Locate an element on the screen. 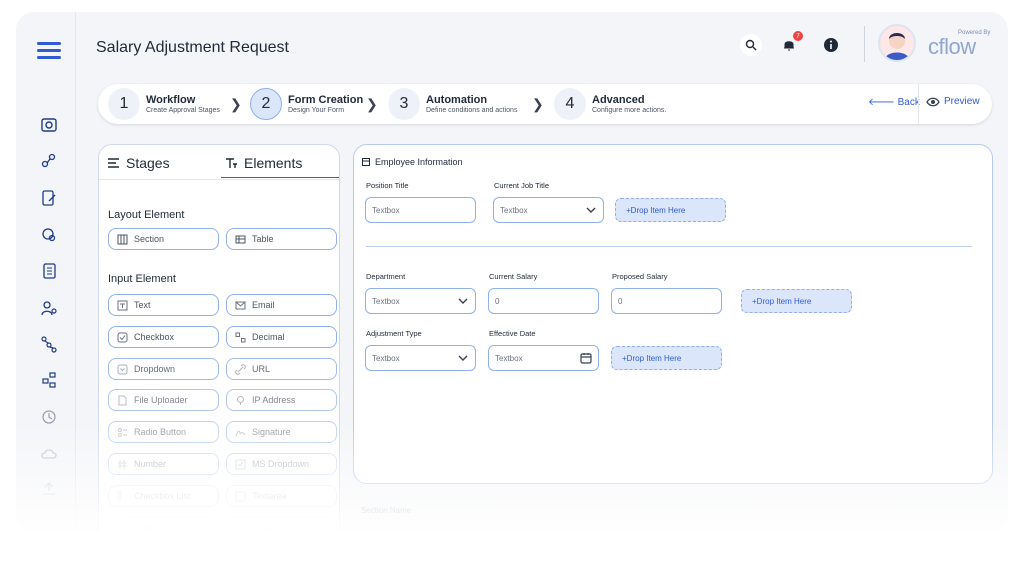 The width and height of the screenshot is (1024, 576). element-ms-dropdown: MS Dropdown is located at coordinates (281, 464).